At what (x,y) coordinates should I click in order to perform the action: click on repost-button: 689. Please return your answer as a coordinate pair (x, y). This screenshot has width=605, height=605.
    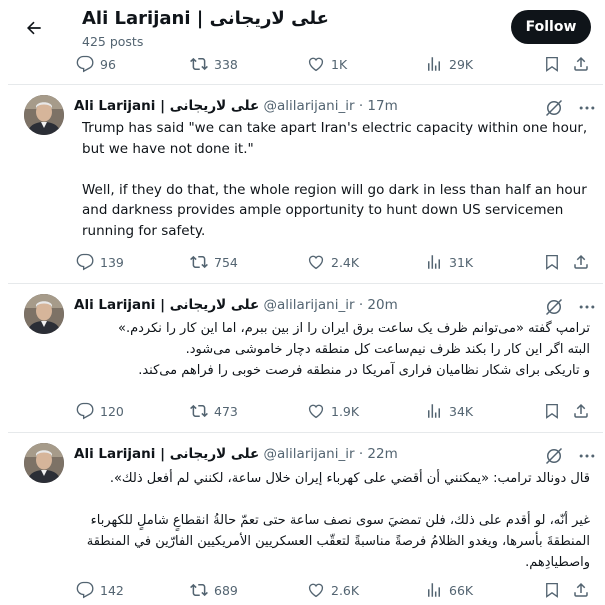
    Looking at the image, I should click on (214, 590).